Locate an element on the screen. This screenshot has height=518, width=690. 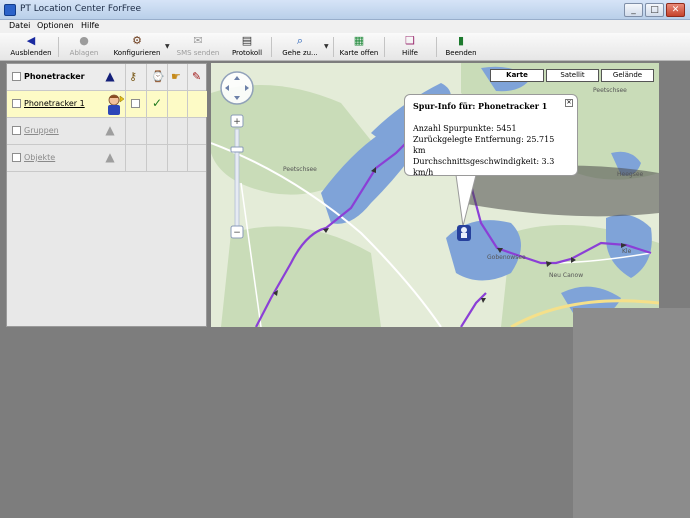
hand-icon-column: ☛ is located at coordinates (177, 77).